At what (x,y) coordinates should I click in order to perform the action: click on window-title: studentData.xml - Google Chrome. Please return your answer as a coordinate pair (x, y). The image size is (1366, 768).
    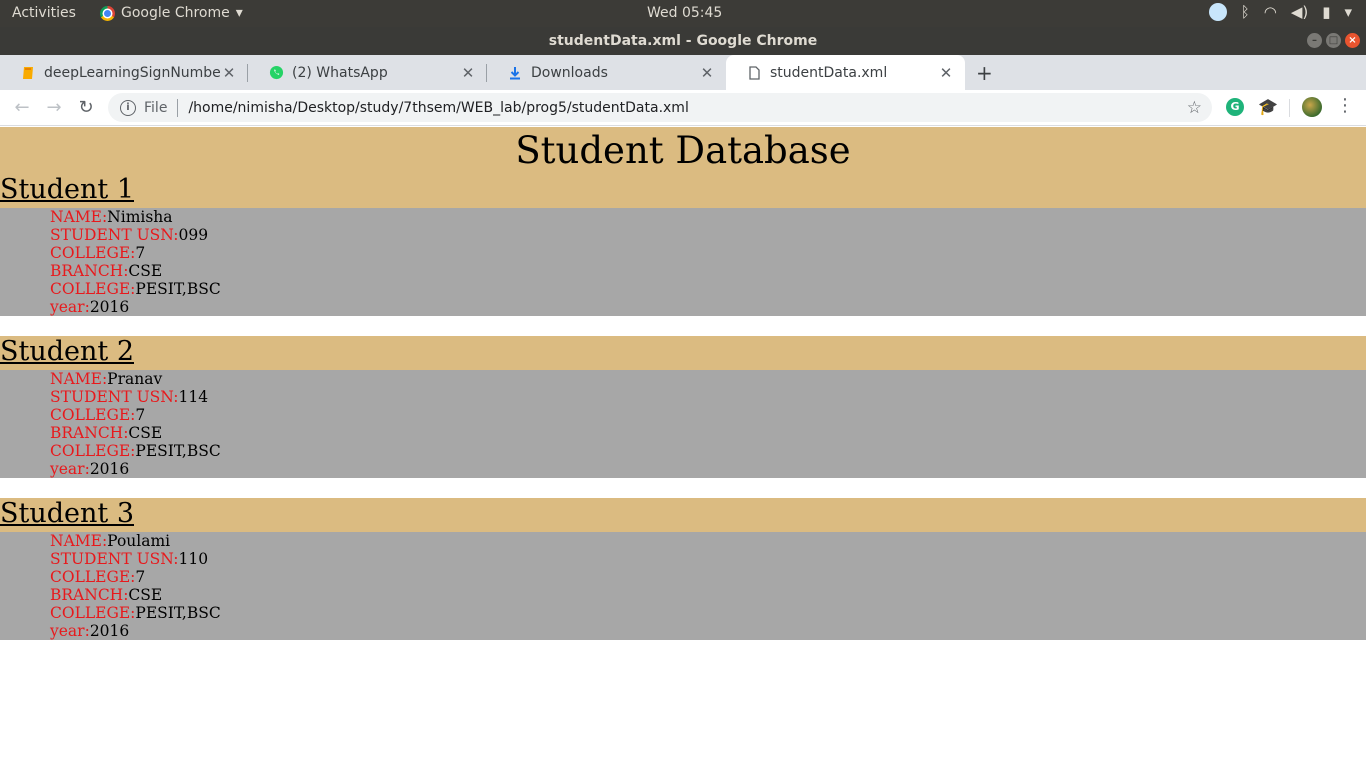
    Looking at the image, I should click on (683, 41).